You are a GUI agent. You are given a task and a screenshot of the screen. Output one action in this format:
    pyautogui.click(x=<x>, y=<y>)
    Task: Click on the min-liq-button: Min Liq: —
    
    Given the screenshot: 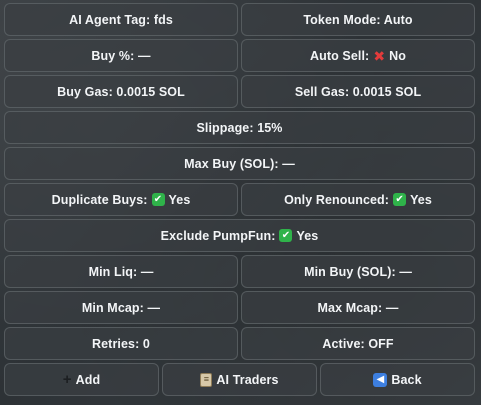 What is the action you would take?
    pyautogui.click(x=121, y=271)
    